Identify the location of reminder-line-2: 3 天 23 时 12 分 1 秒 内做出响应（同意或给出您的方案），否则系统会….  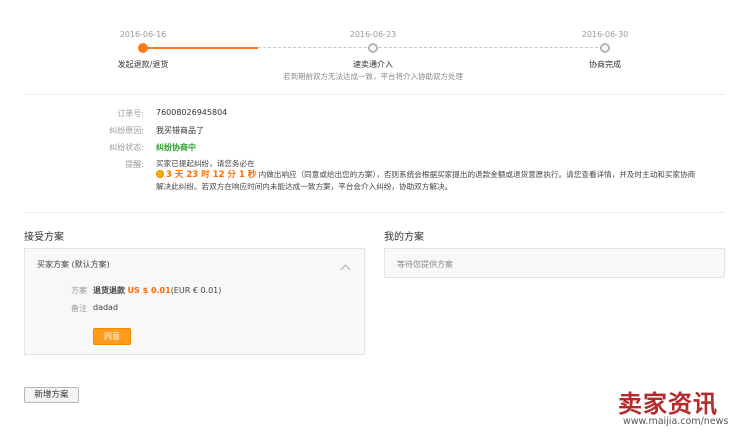
(441, 175).